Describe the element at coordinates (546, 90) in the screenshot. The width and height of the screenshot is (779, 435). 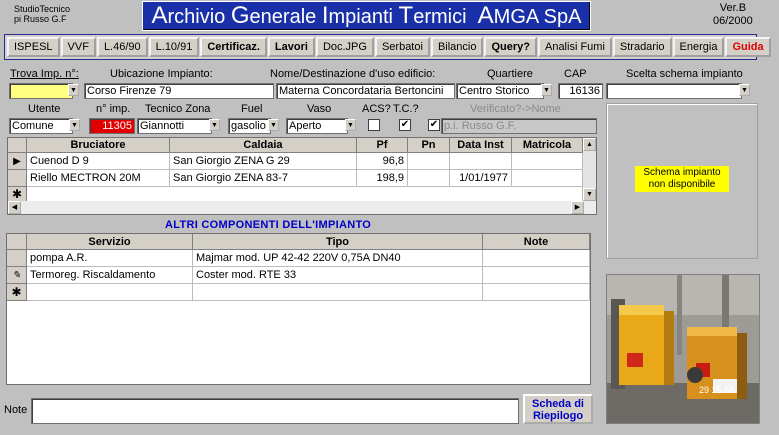
I see `quartiere-dropdown-icon: ▼` at that location.